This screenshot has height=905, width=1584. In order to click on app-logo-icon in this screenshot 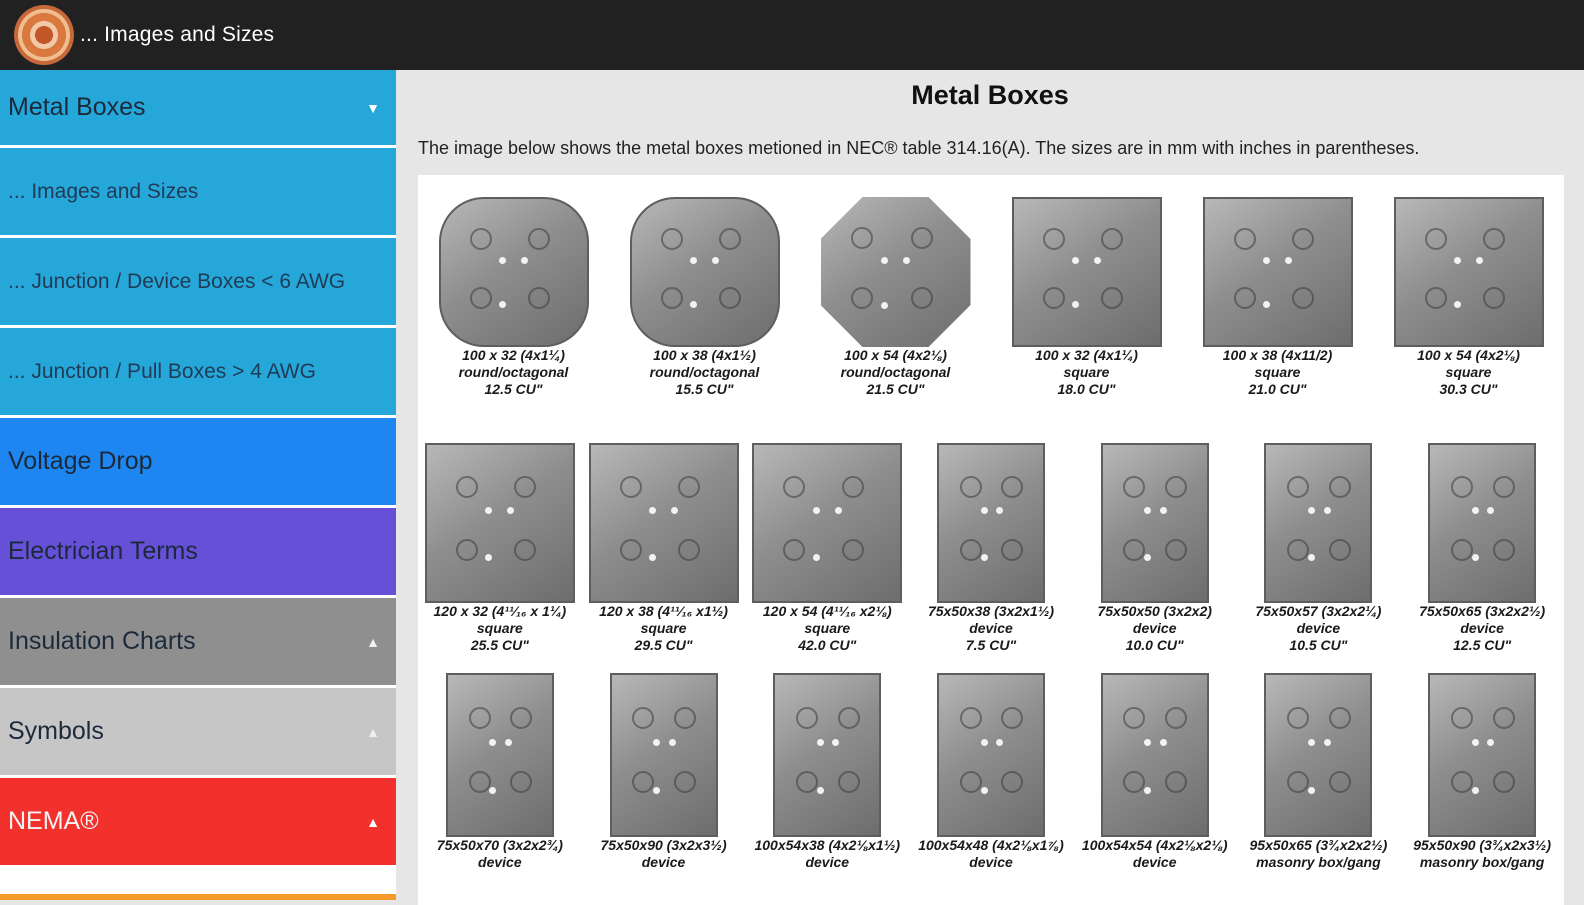, I will do `click(44, 35)`.